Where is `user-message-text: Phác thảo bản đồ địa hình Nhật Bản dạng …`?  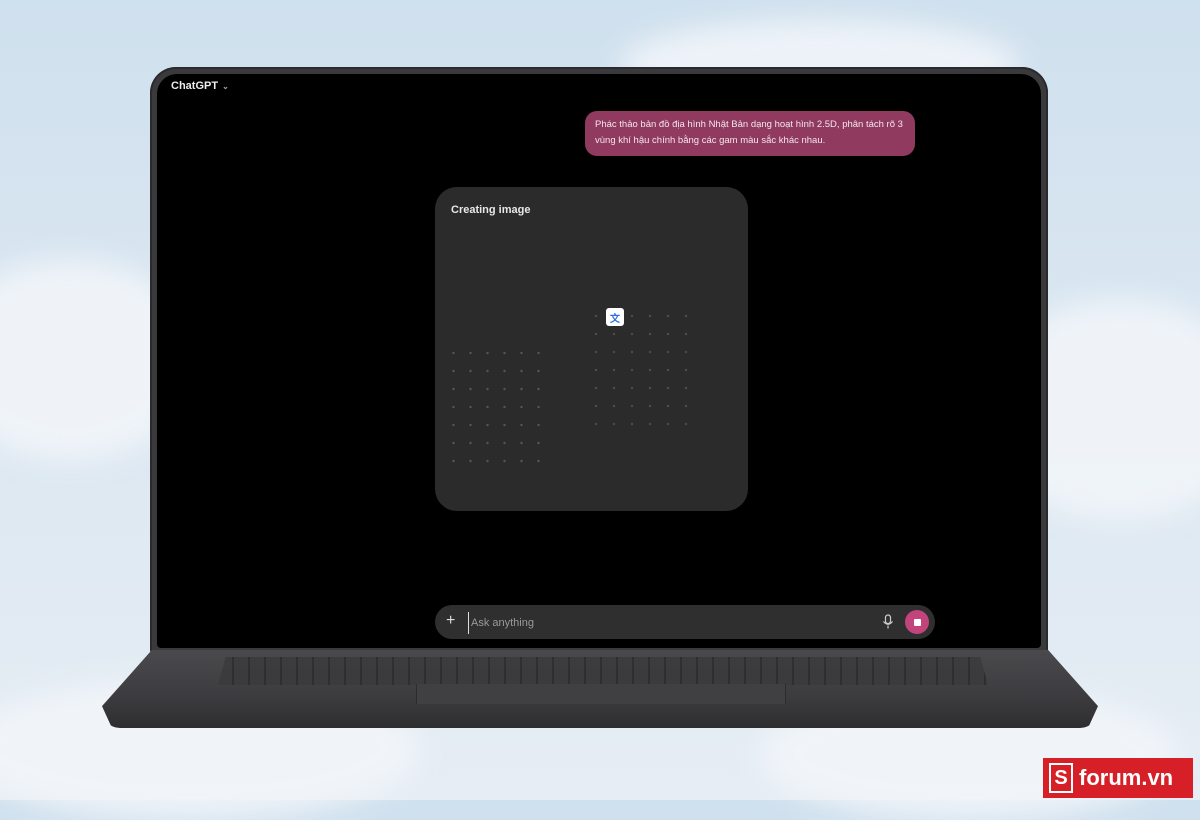 user-message-text: Phác thảo bản đồ địa hình Nhật Bản dạng … is located at coordinates (749, 132).